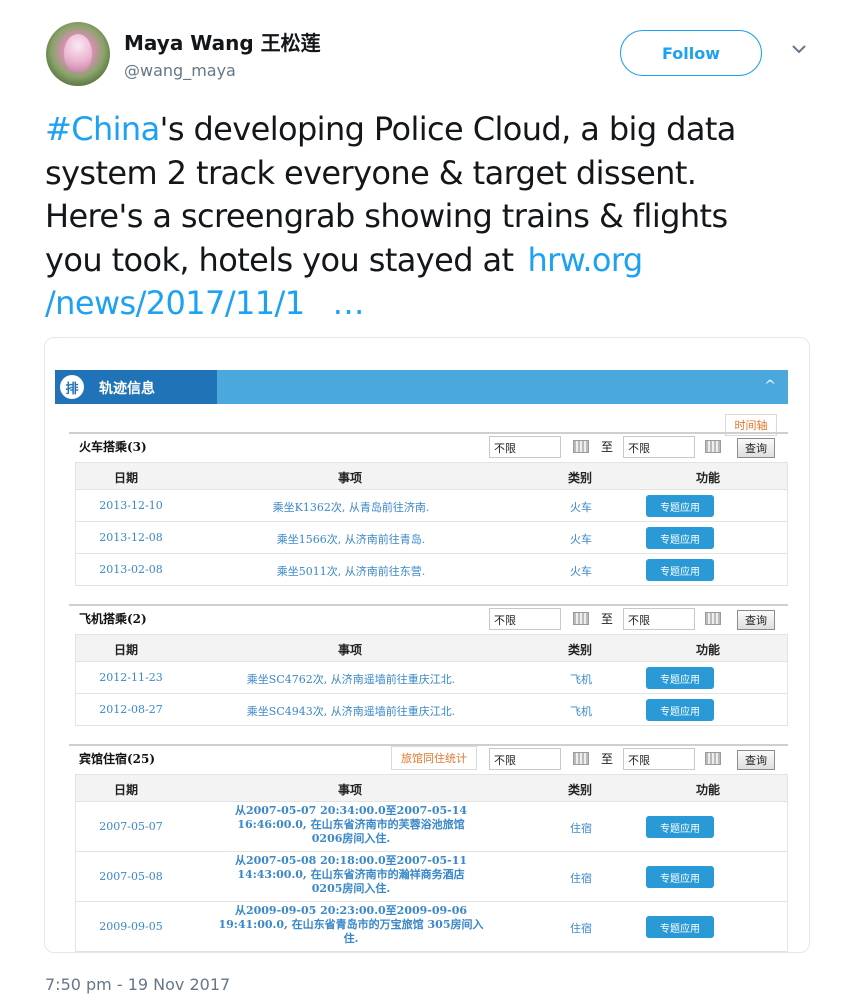 The height and width of the screenshot is (1008, 844). I want to click on collapse-icon: ^, so click(770, 386).